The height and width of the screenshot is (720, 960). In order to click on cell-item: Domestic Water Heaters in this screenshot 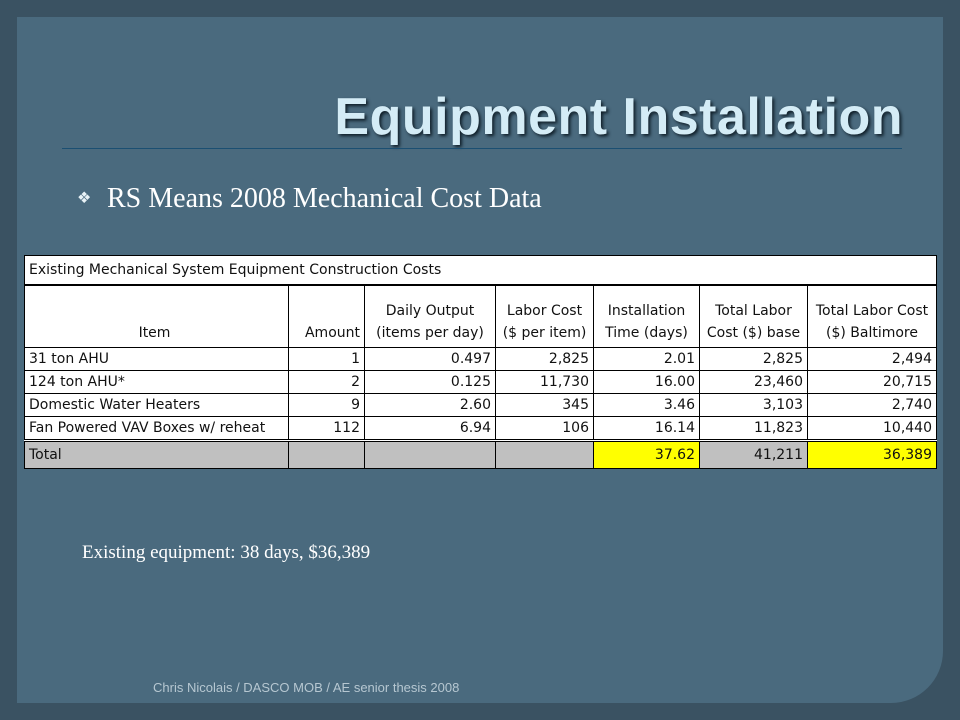, I will do `click(156, 405)`.